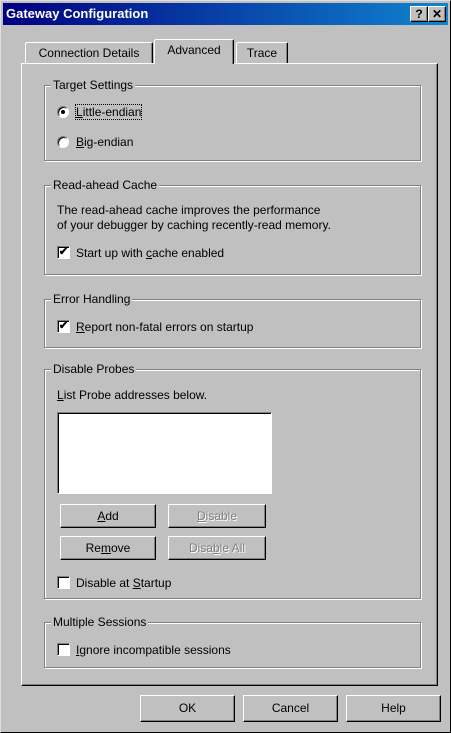 The width and height of the screenshot is (451, 733). I want to click on ignore-sessions-checkbox, so click(63, 649).